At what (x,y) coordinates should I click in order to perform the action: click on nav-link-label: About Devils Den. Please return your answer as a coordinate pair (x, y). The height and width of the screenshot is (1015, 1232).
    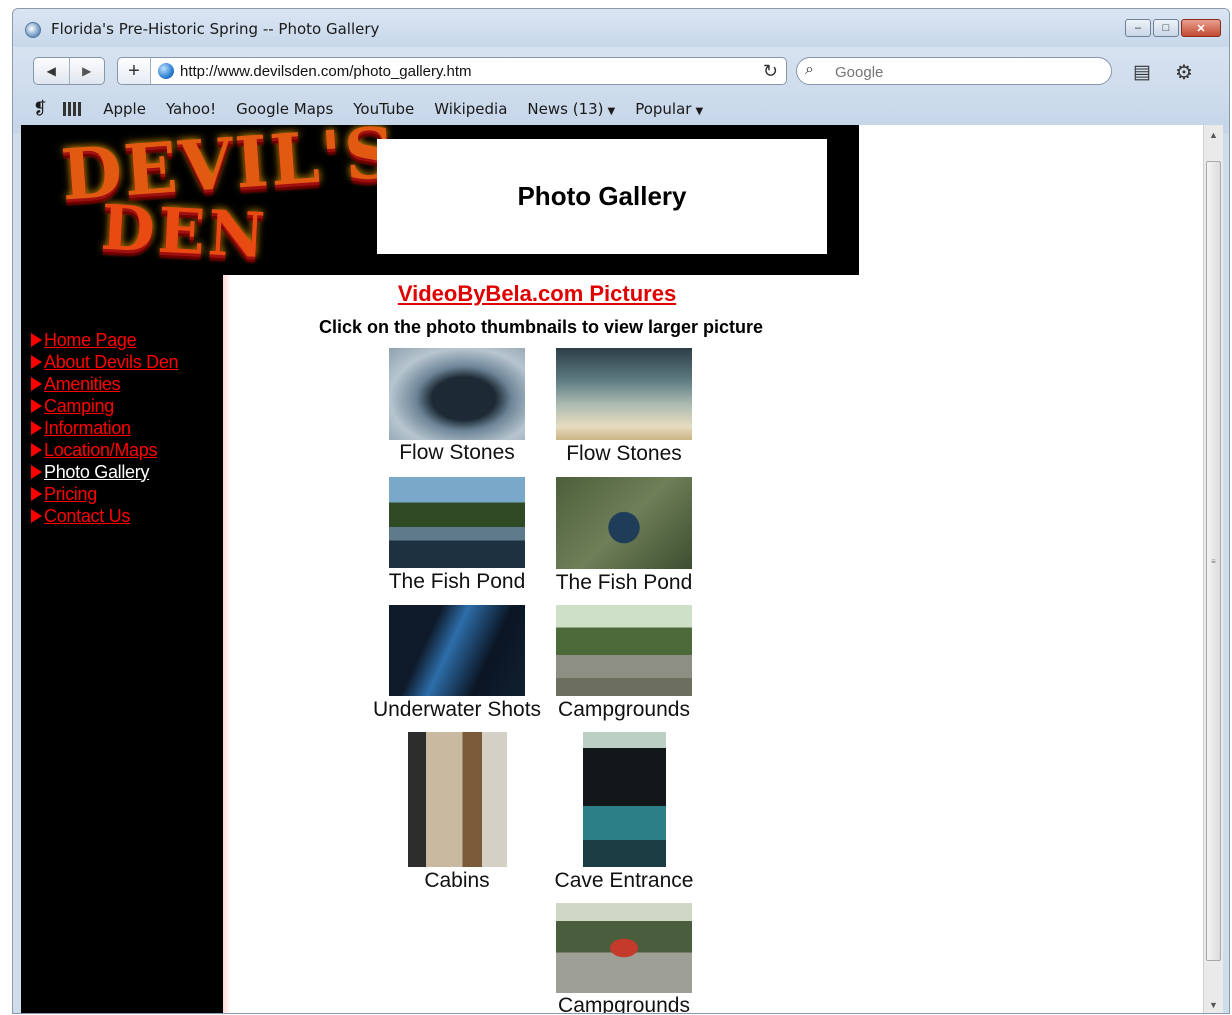
    Looking at the image, I should click on (111, 362).